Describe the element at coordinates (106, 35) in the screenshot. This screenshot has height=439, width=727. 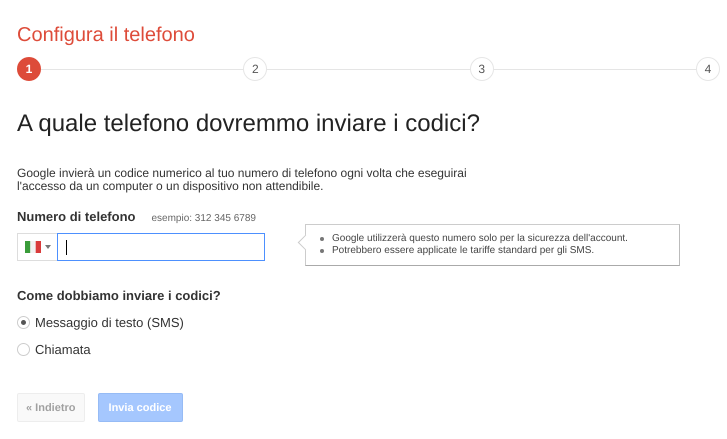
I see `page-title: Configura il telefono` at that location.